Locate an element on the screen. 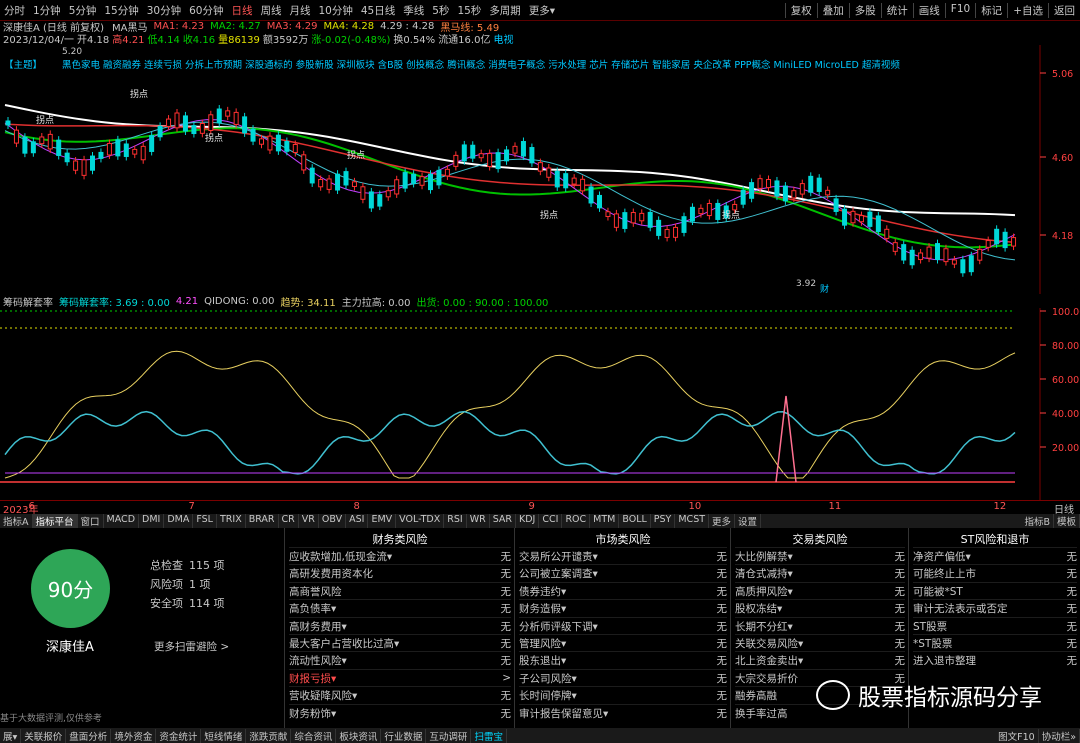  indicator-tab: MCST is located at coordinates (692, 521).